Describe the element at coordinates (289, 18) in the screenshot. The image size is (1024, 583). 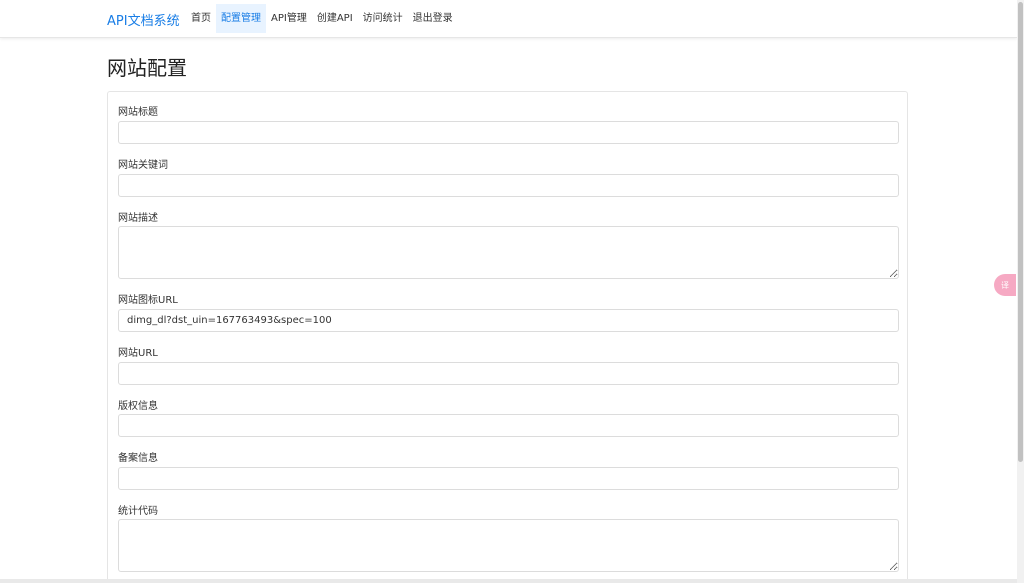
I see `nav-item-api-manage: API管理` at that location.